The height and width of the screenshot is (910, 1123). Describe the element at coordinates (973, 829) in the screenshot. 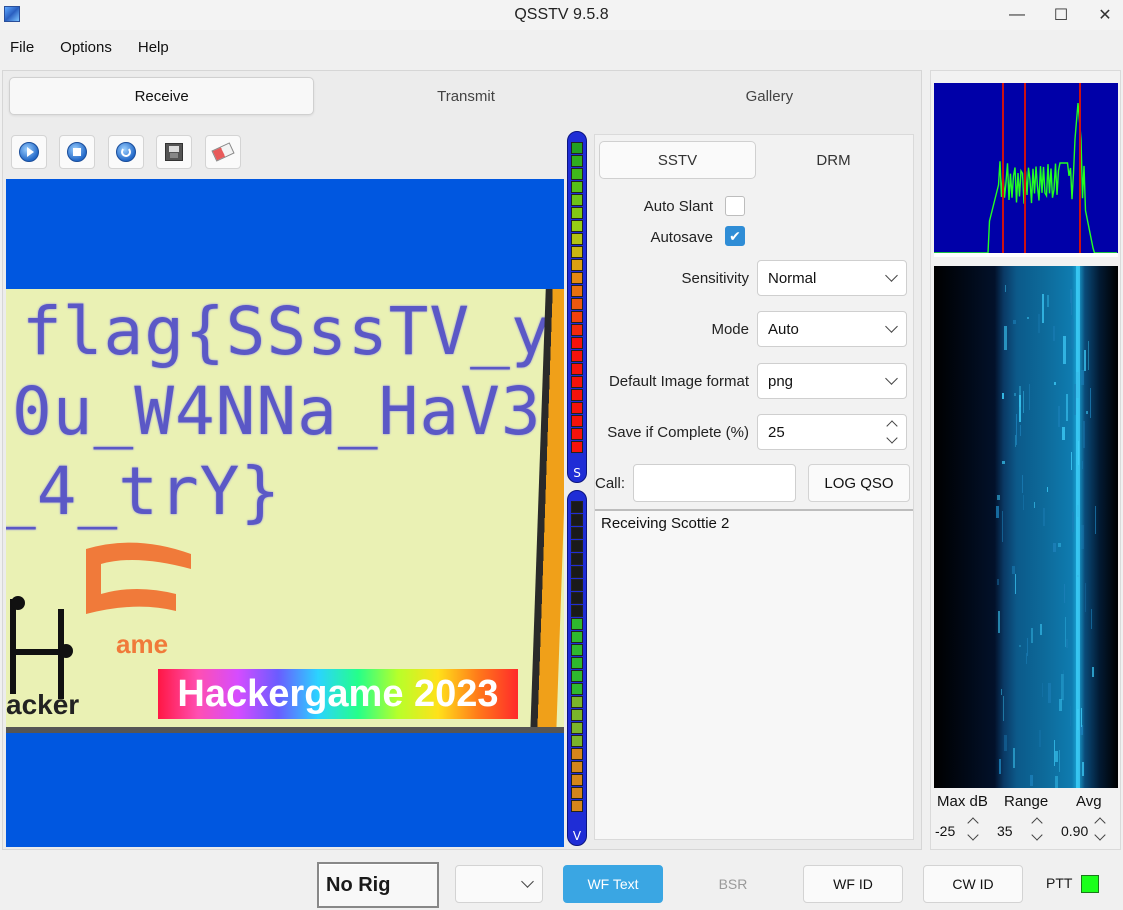

I see `max-db-spin-arrows-icon` at that location.